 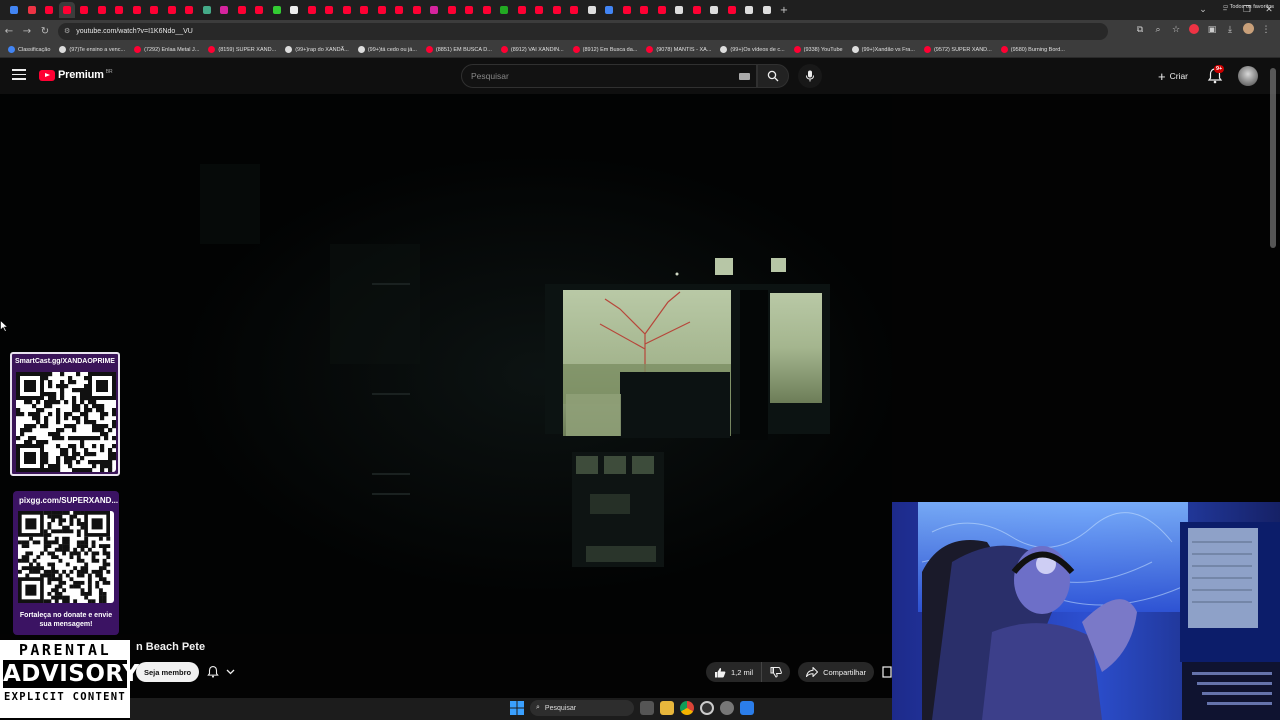 I want to click on app-icon, so click(x=747, y=708).